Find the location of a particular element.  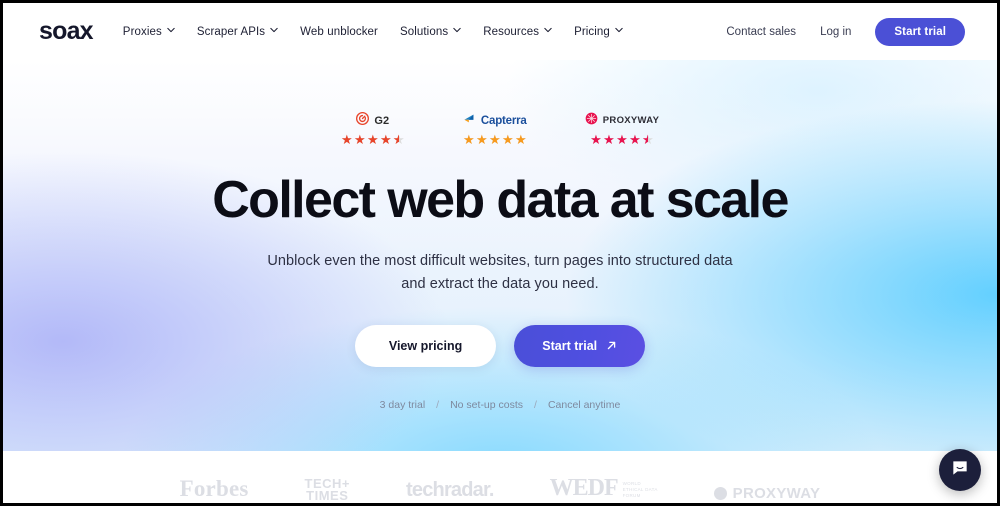

nav-right-actions: Contact sales Log in Start trial is located at coordinates (845, 31).